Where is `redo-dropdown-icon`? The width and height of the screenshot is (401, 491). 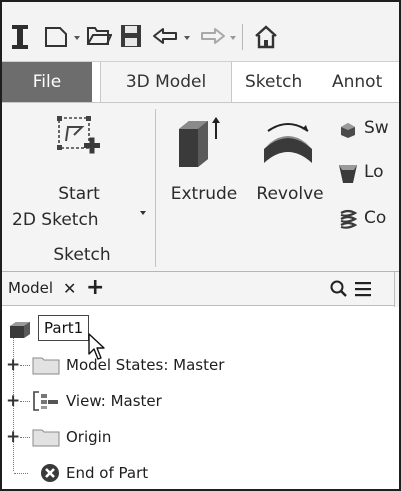 redo-dropdown-icon is located at coordinates (233, 38).